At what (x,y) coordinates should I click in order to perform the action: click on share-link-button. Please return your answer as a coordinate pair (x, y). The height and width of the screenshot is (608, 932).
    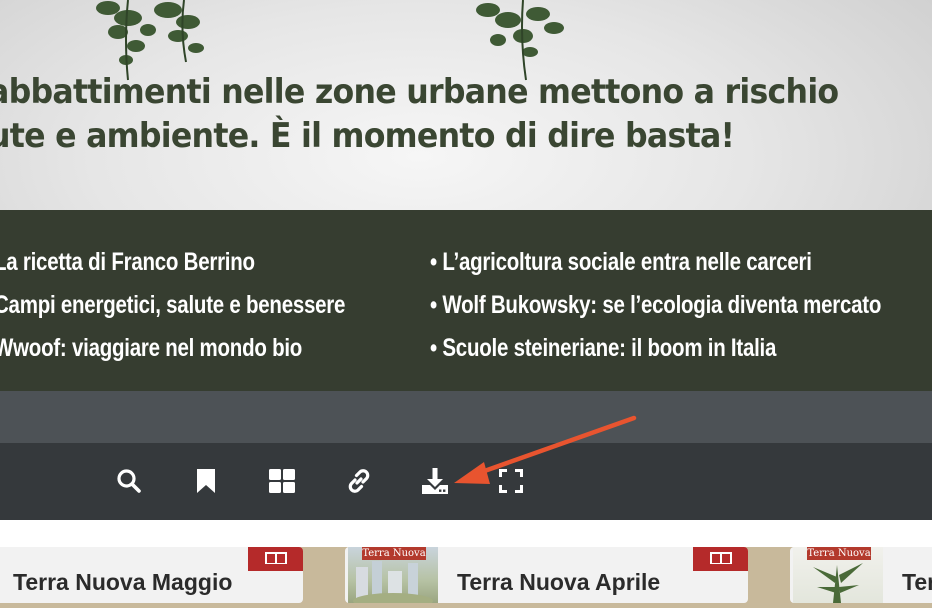
    Looking at the image, I should click on (359, 481).